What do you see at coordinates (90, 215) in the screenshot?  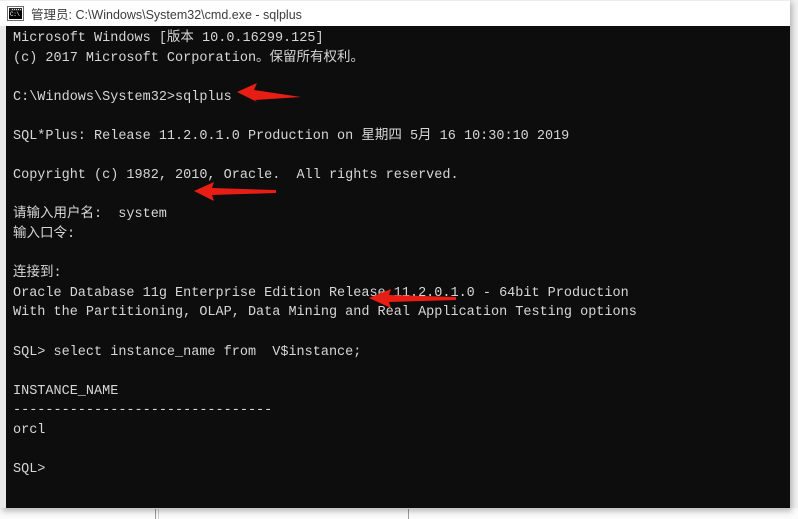 I see `terminal-line: 请输入用户名: system` at bounding box center [90, 215].